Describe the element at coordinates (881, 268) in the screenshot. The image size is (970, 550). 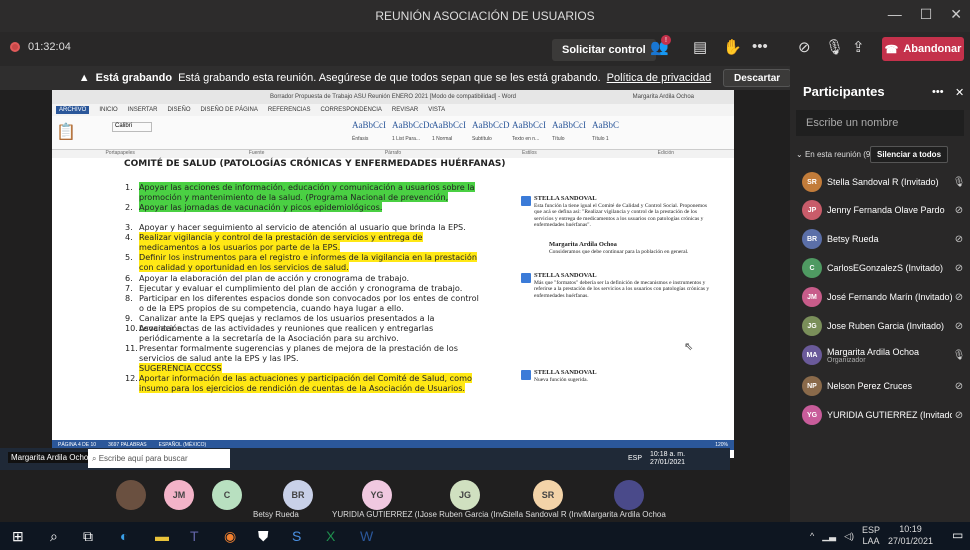
I see `participant-row: C CarlosEGonzalezS (Invitado) ⊘` at that location.